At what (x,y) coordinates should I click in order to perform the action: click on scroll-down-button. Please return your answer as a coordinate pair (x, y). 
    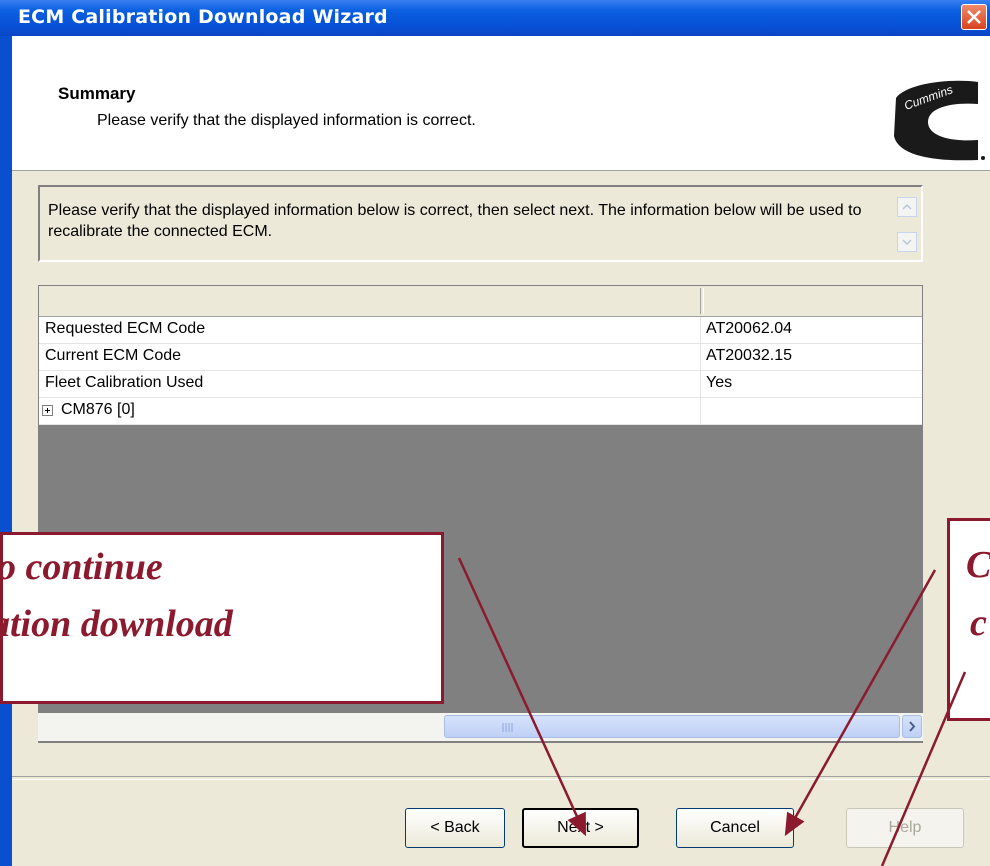
    Looking at the image, I should click on (907, 242).